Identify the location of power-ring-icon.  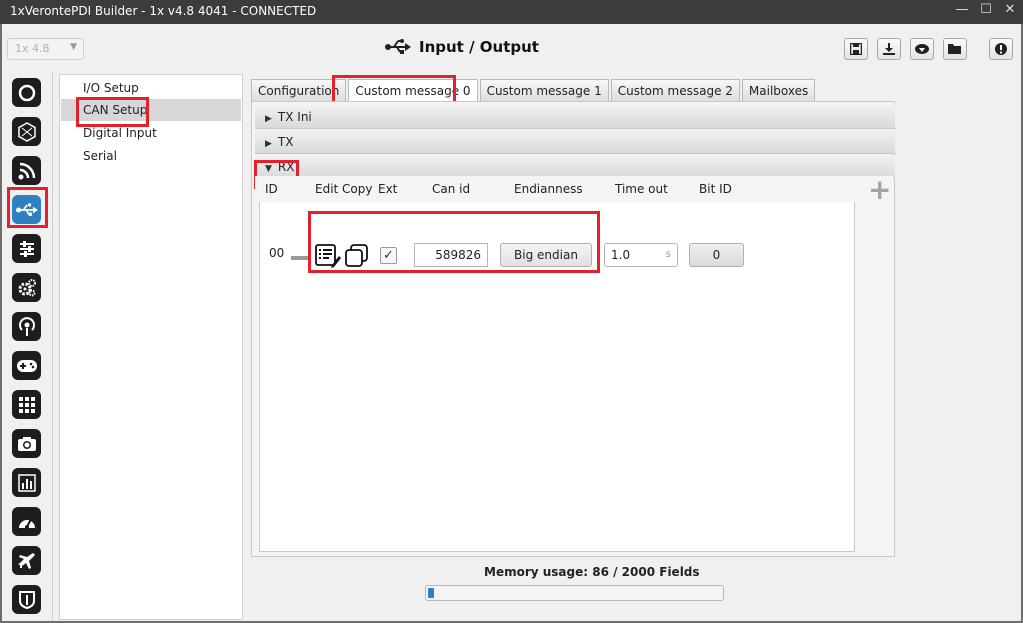
(26, 92).